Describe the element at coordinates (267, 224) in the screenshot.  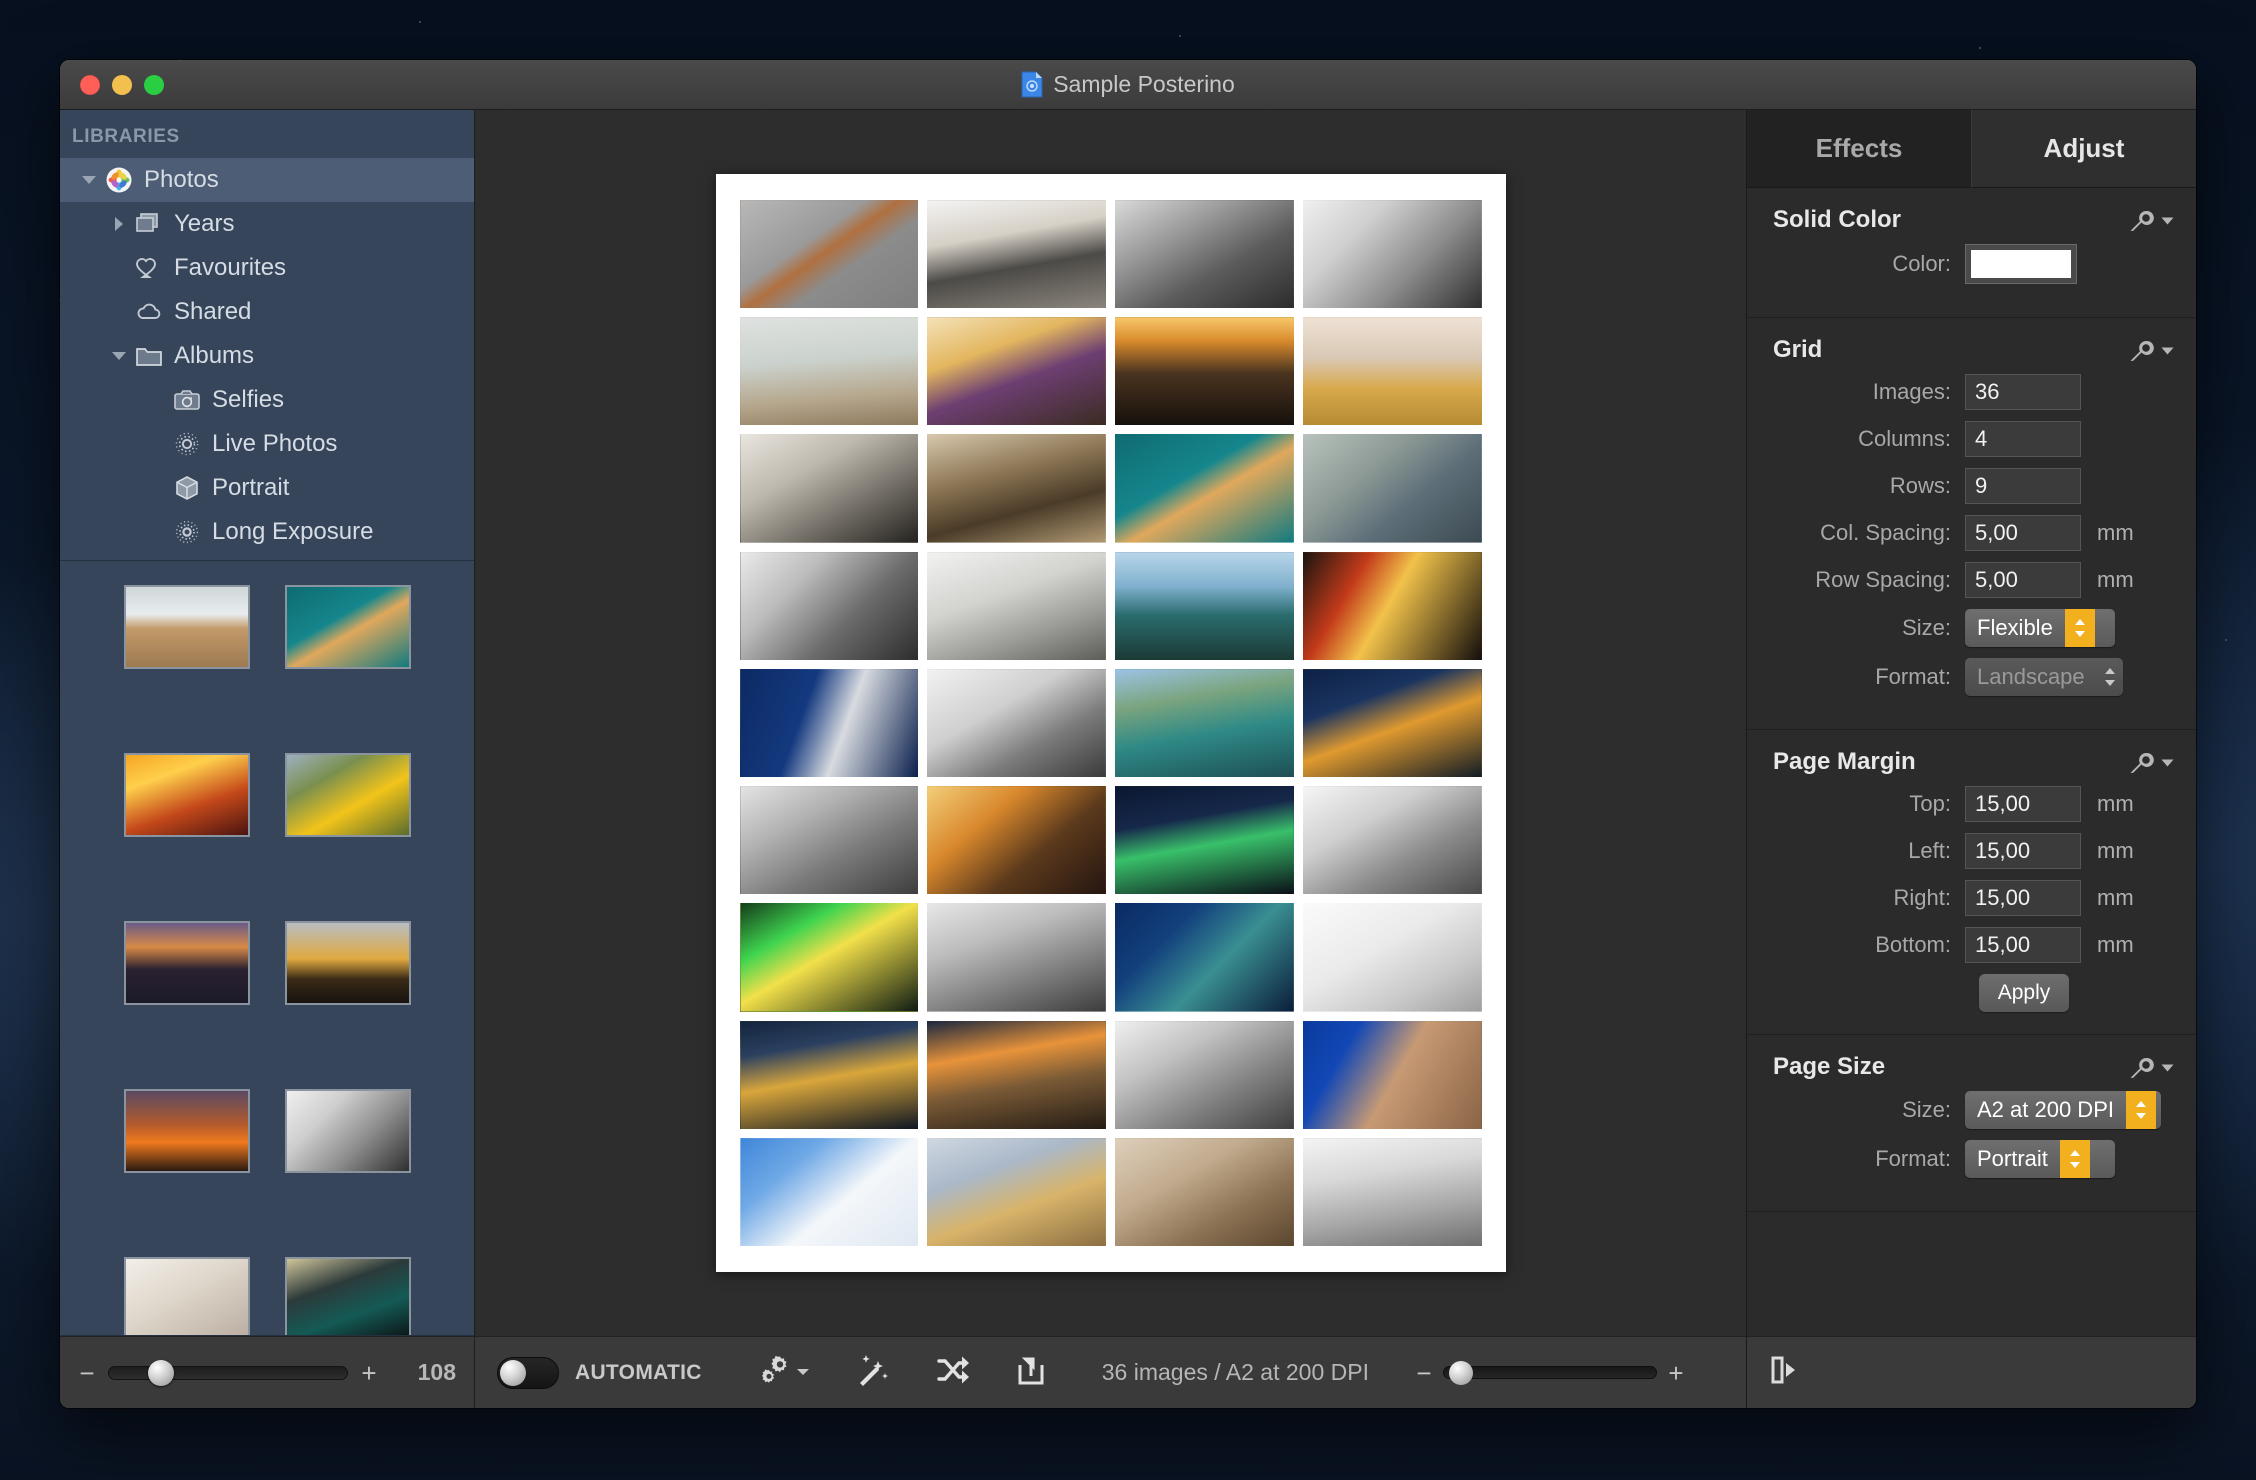
I see `sidebar-item-years: Years` at that location.